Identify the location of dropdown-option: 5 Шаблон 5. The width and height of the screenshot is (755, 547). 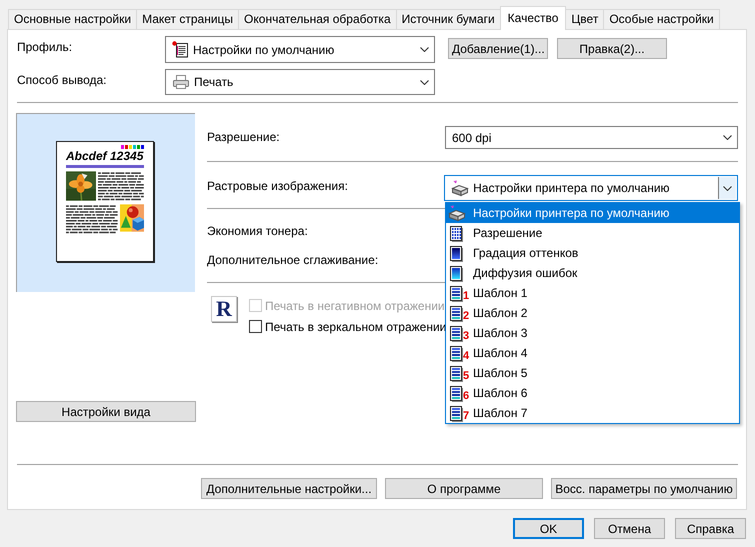
(592, 373).